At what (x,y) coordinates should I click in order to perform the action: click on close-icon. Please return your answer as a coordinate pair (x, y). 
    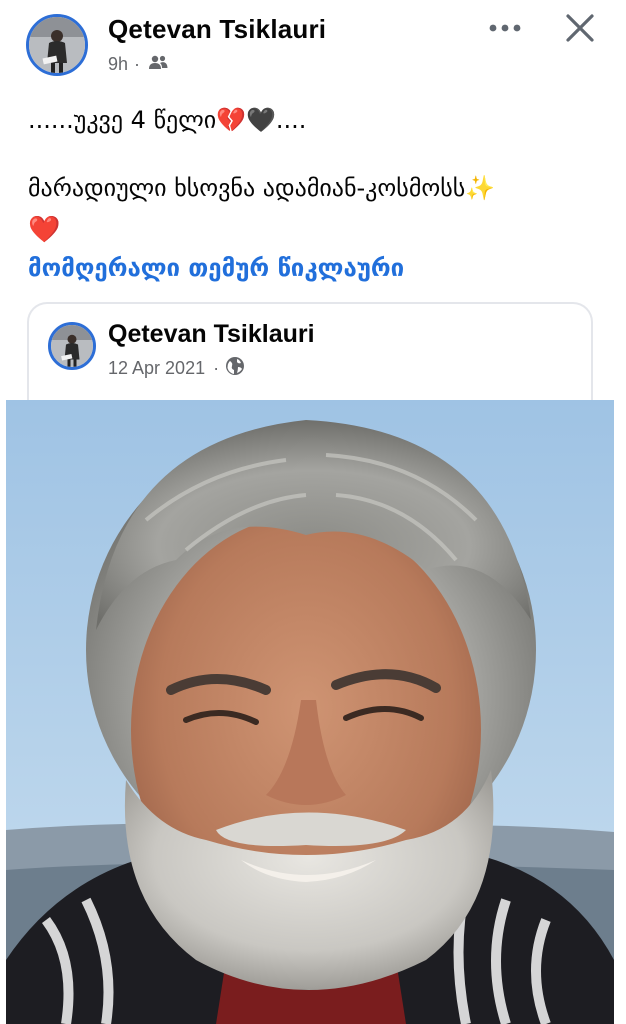
    Looking at the image, I should click on (580, 28).